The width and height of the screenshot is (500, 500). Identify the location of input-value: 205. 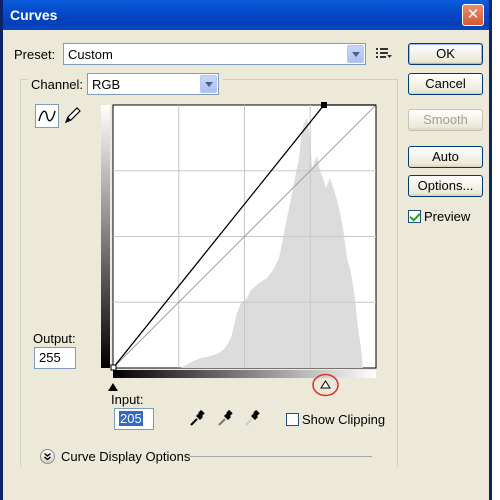
(131, 418).